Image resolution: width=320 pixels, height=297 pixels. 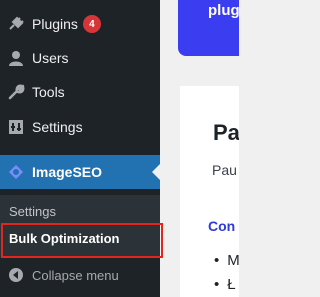 I want to click on users-icon, so click(x=16, y=58).